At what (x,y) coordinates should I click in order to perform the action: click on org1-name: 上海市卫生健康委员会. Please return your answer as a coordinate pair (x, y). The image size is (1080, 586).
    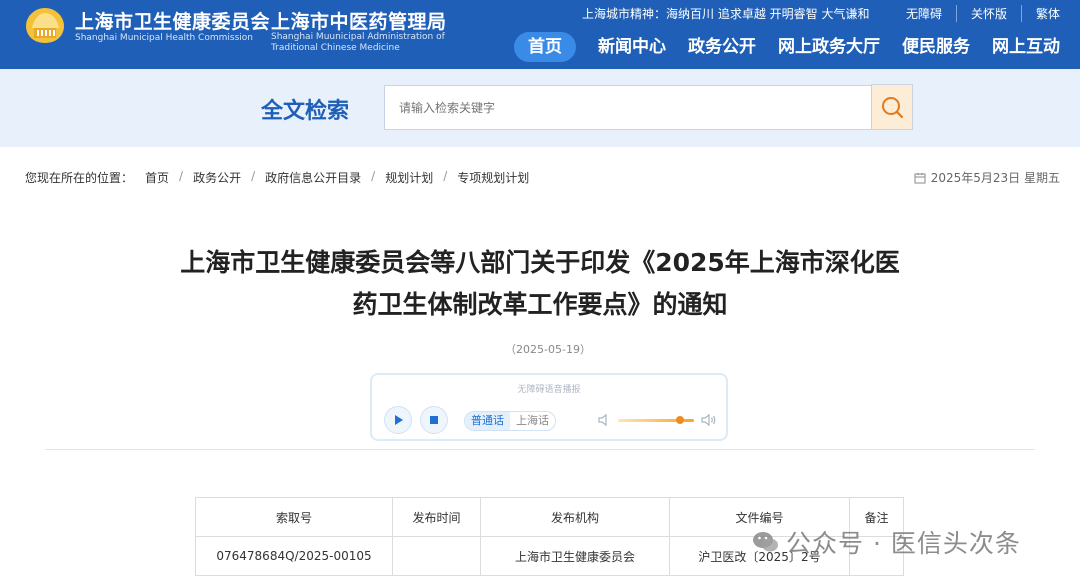
    Looking at the image, I should click on (173, 22).